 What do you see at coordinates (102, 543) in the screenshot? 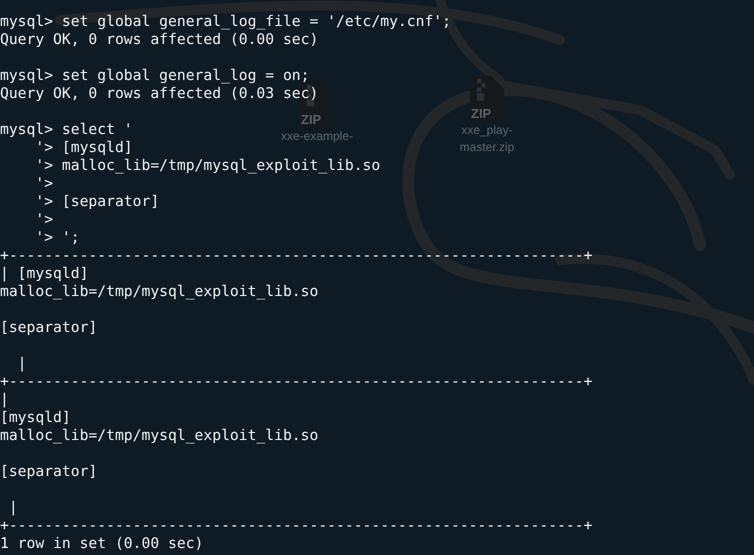
I see `terminal-line: 1 row in set (0.00 sec)` at bounding box center [102, 543].